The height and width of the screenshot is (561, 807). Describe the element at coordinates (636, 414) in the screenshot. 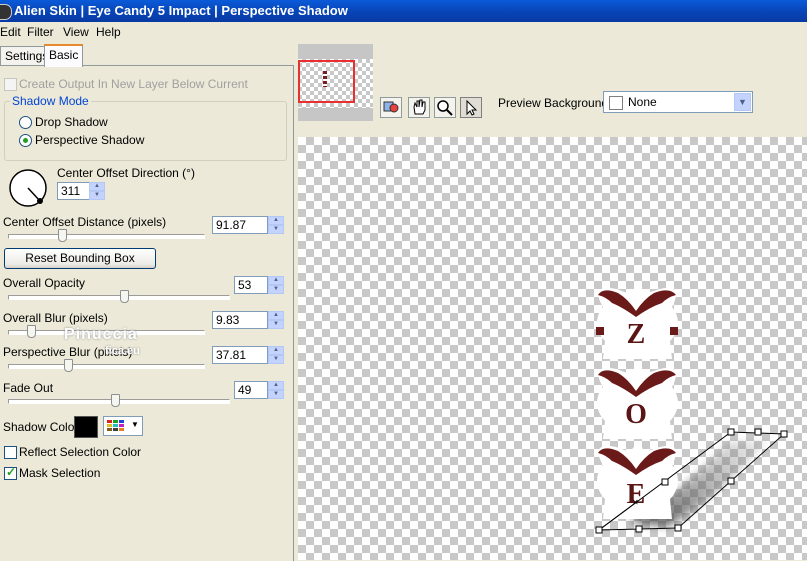

I see `letter-o: O` at that location.